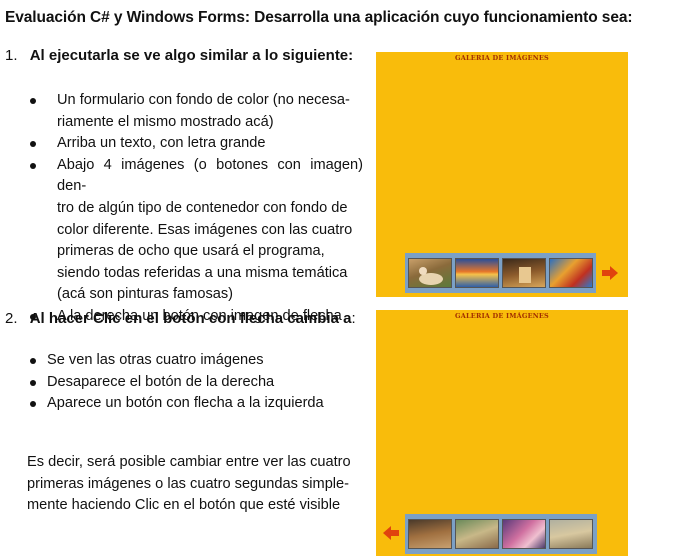 Image resolution: width=679 pixels, height=560 pixels. What do you see at coordinates (391, 533) in the screenshot?
I see `arrow-left-icon` at bounding box center [391, 533].